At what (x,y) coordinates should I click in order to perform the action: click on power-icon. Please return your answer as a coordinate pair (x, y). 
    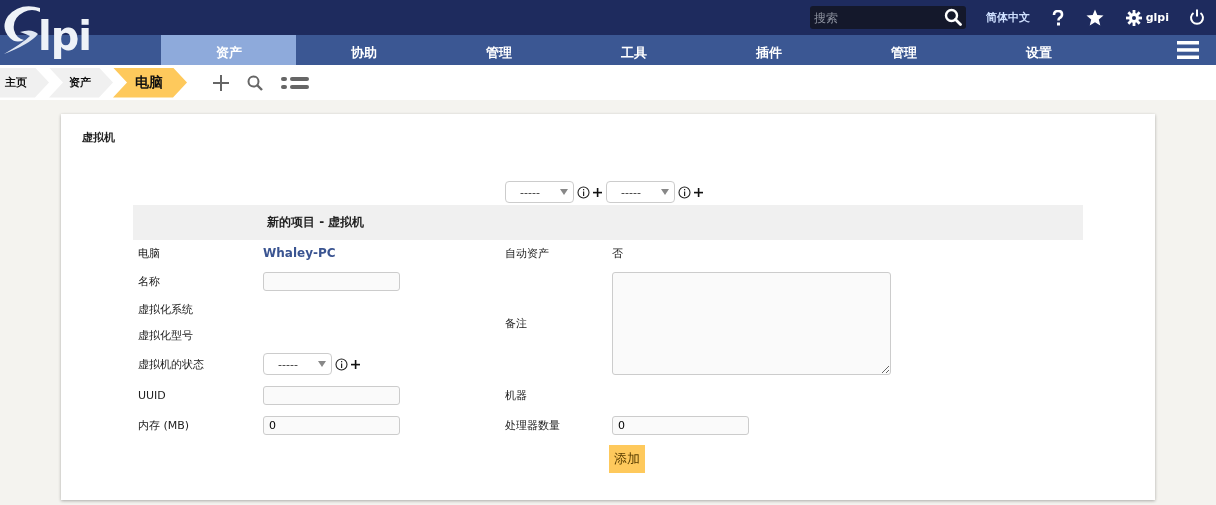
    Looking at the image, I should click on (1197, 17).